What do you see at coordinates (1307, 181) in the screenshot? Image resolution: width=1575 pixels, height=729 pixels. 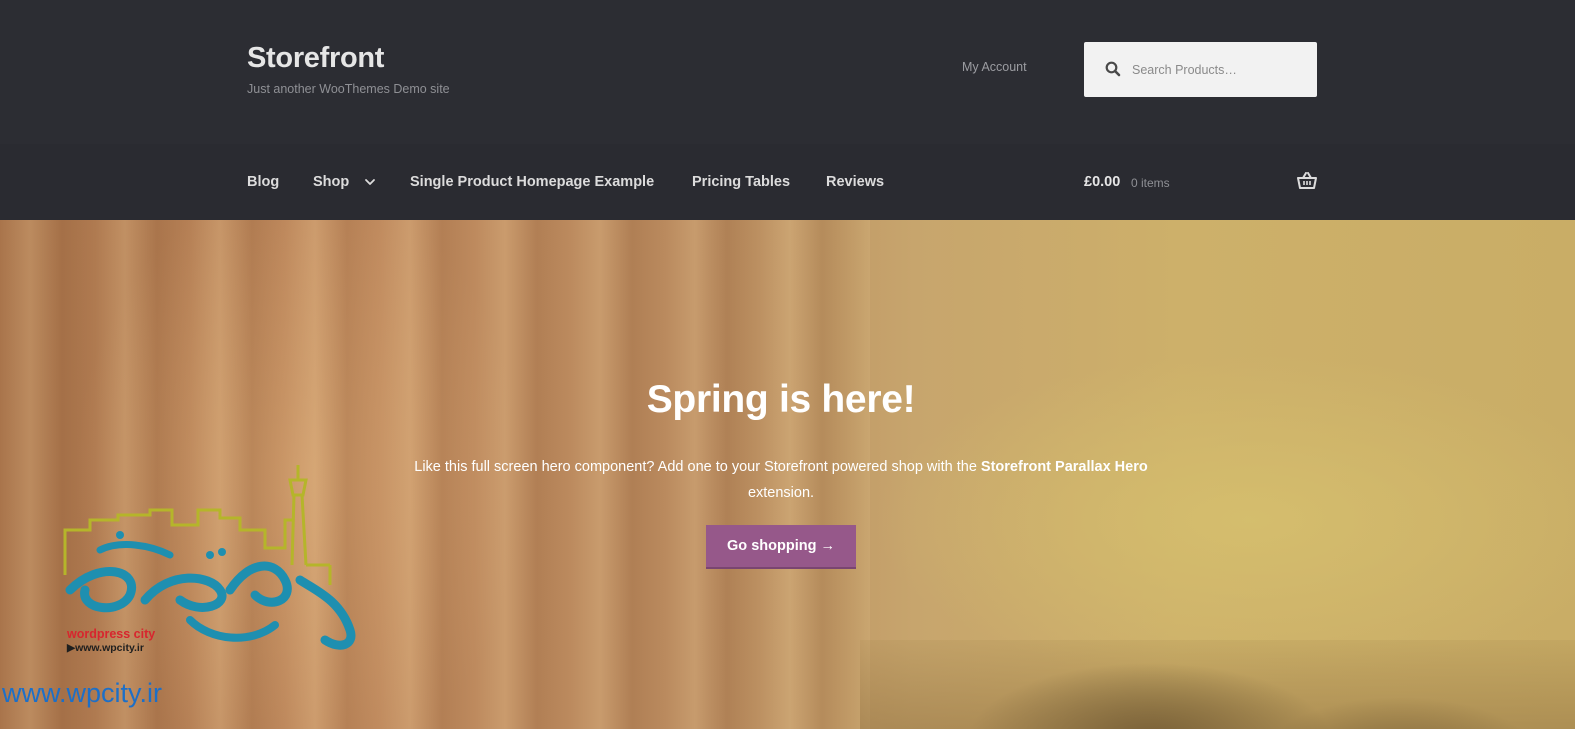 I see `basket-icon` at bounding box center [1307, 181].